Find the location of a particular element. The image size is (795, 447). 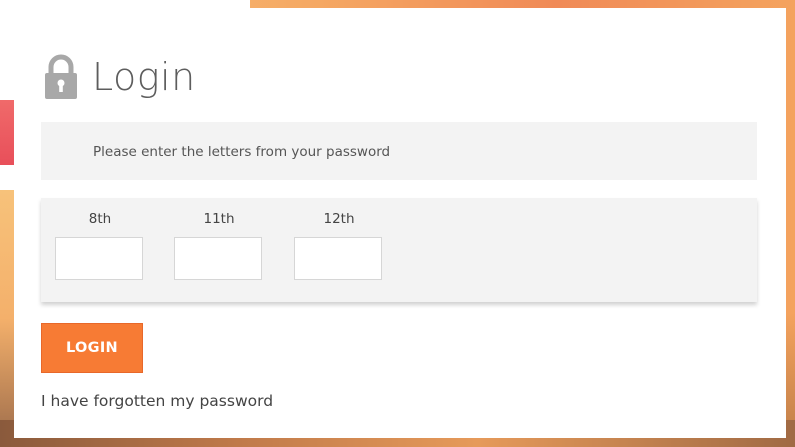

login-header: Login is located at coordinates (120, 77).